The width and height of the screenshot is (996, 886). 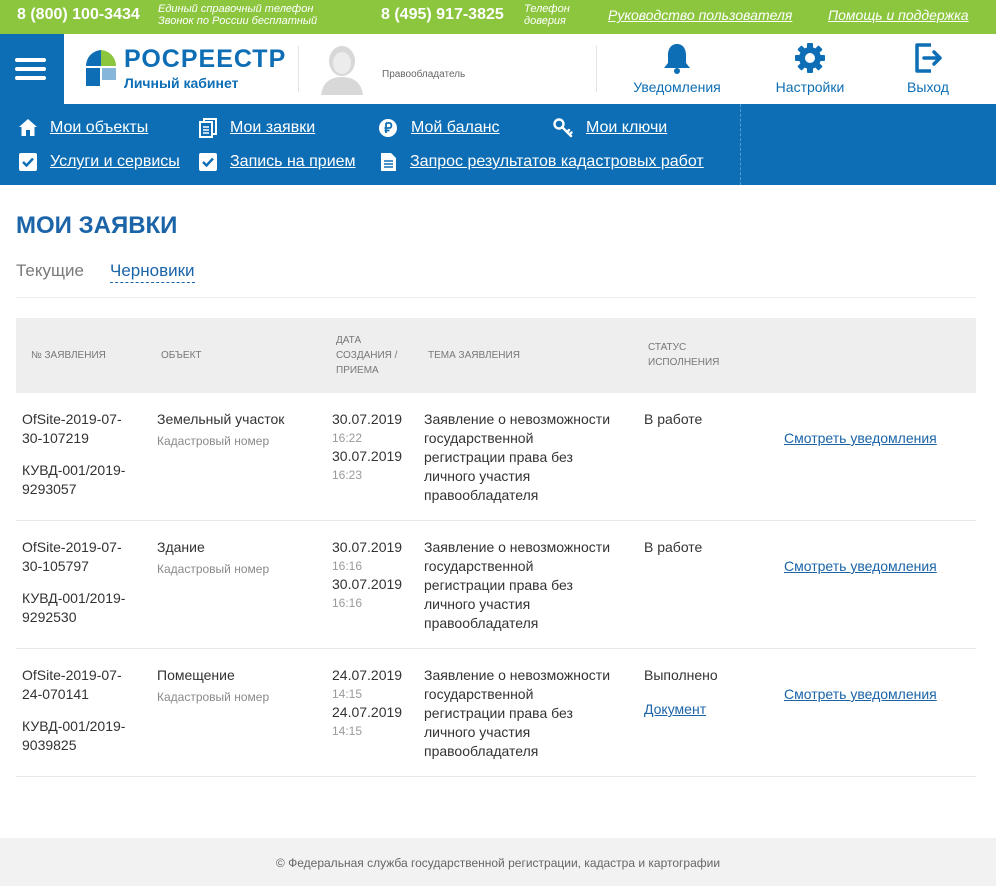 I want to click on received-time: 16:23, so click(x=347, y=475).